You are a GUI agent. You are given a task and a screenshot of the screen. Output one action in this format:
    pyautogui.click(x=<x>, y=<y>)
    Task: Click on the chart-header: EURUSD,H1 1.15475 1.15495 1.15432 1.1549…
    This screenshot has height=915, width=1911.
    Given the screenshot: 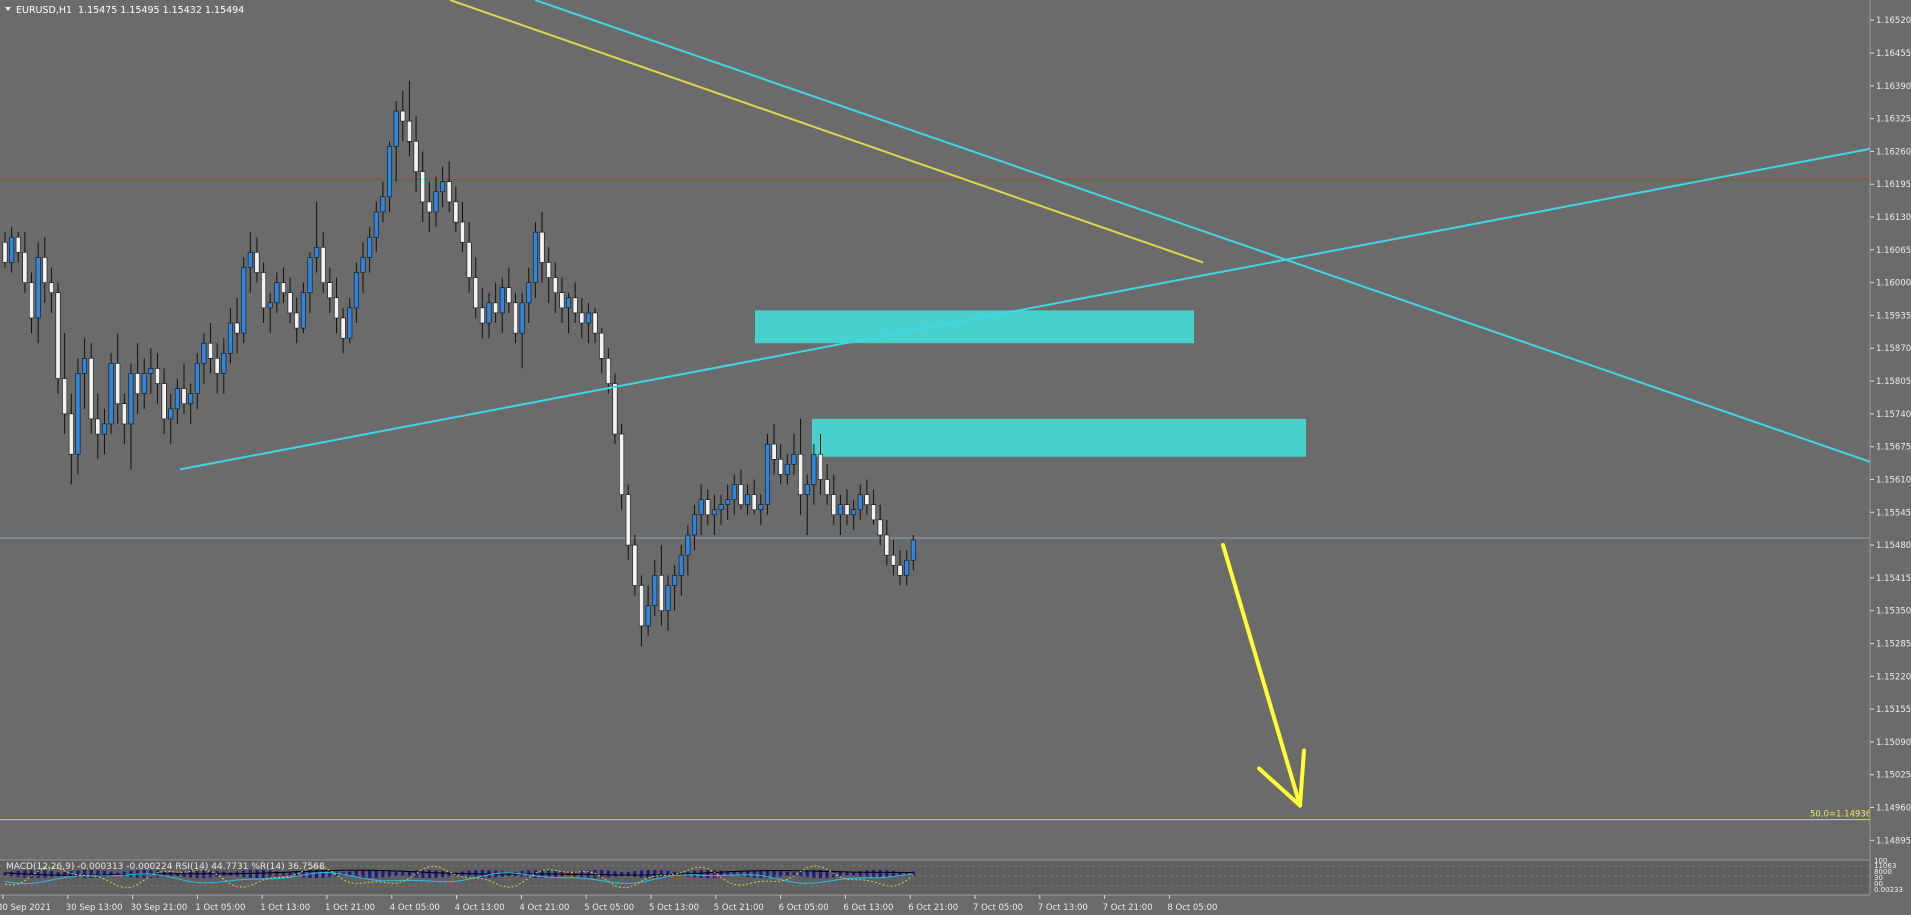 What is the action you would take?
    pyautogui.click(x=124, y=10)
    